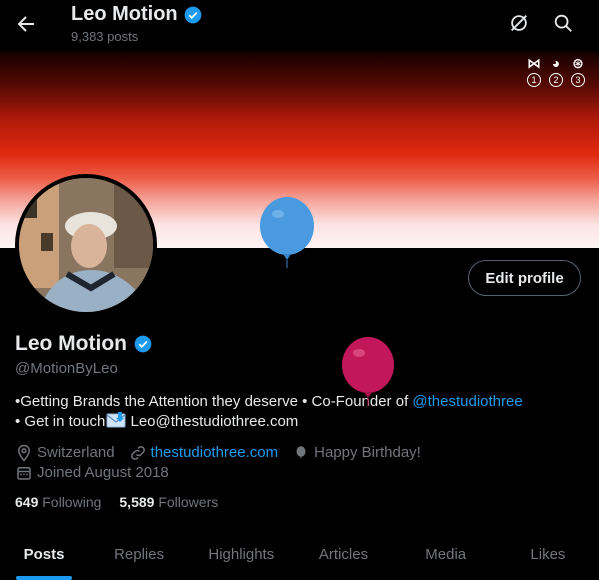  I want to click on avatar-photo, so click(86, 245).